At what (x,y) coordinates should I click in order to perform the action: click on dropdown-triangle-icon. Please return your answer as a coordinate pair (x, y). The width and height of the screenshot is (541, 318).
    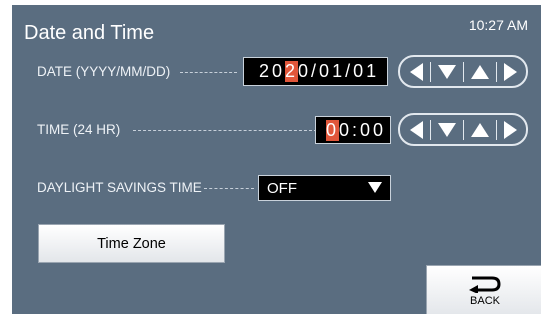
    Looking at the image, I should click on (375, 187).